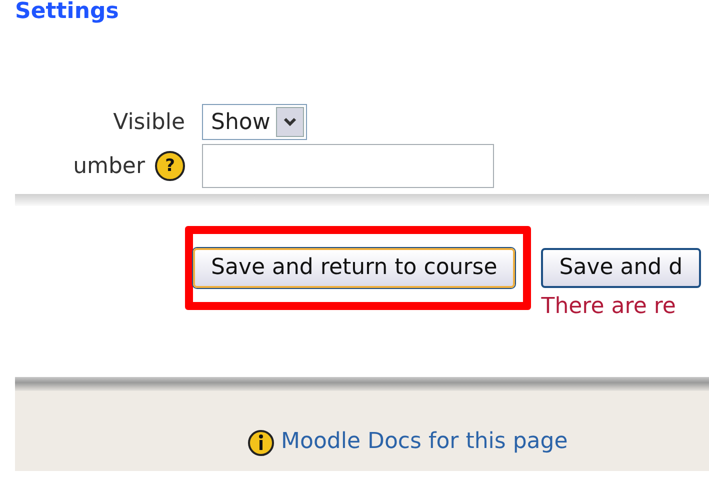  I want to click on save-button: Save and d, so click(621, 268).